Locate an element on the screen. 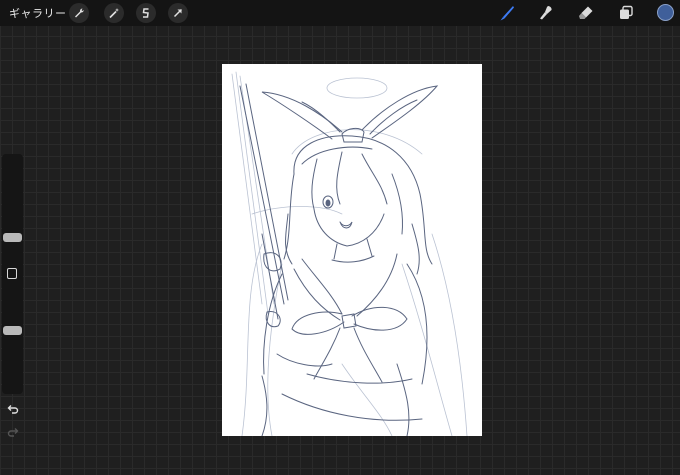 This screenshot has height=475, width=680. selection-icon is located at coordinates (145, 13).